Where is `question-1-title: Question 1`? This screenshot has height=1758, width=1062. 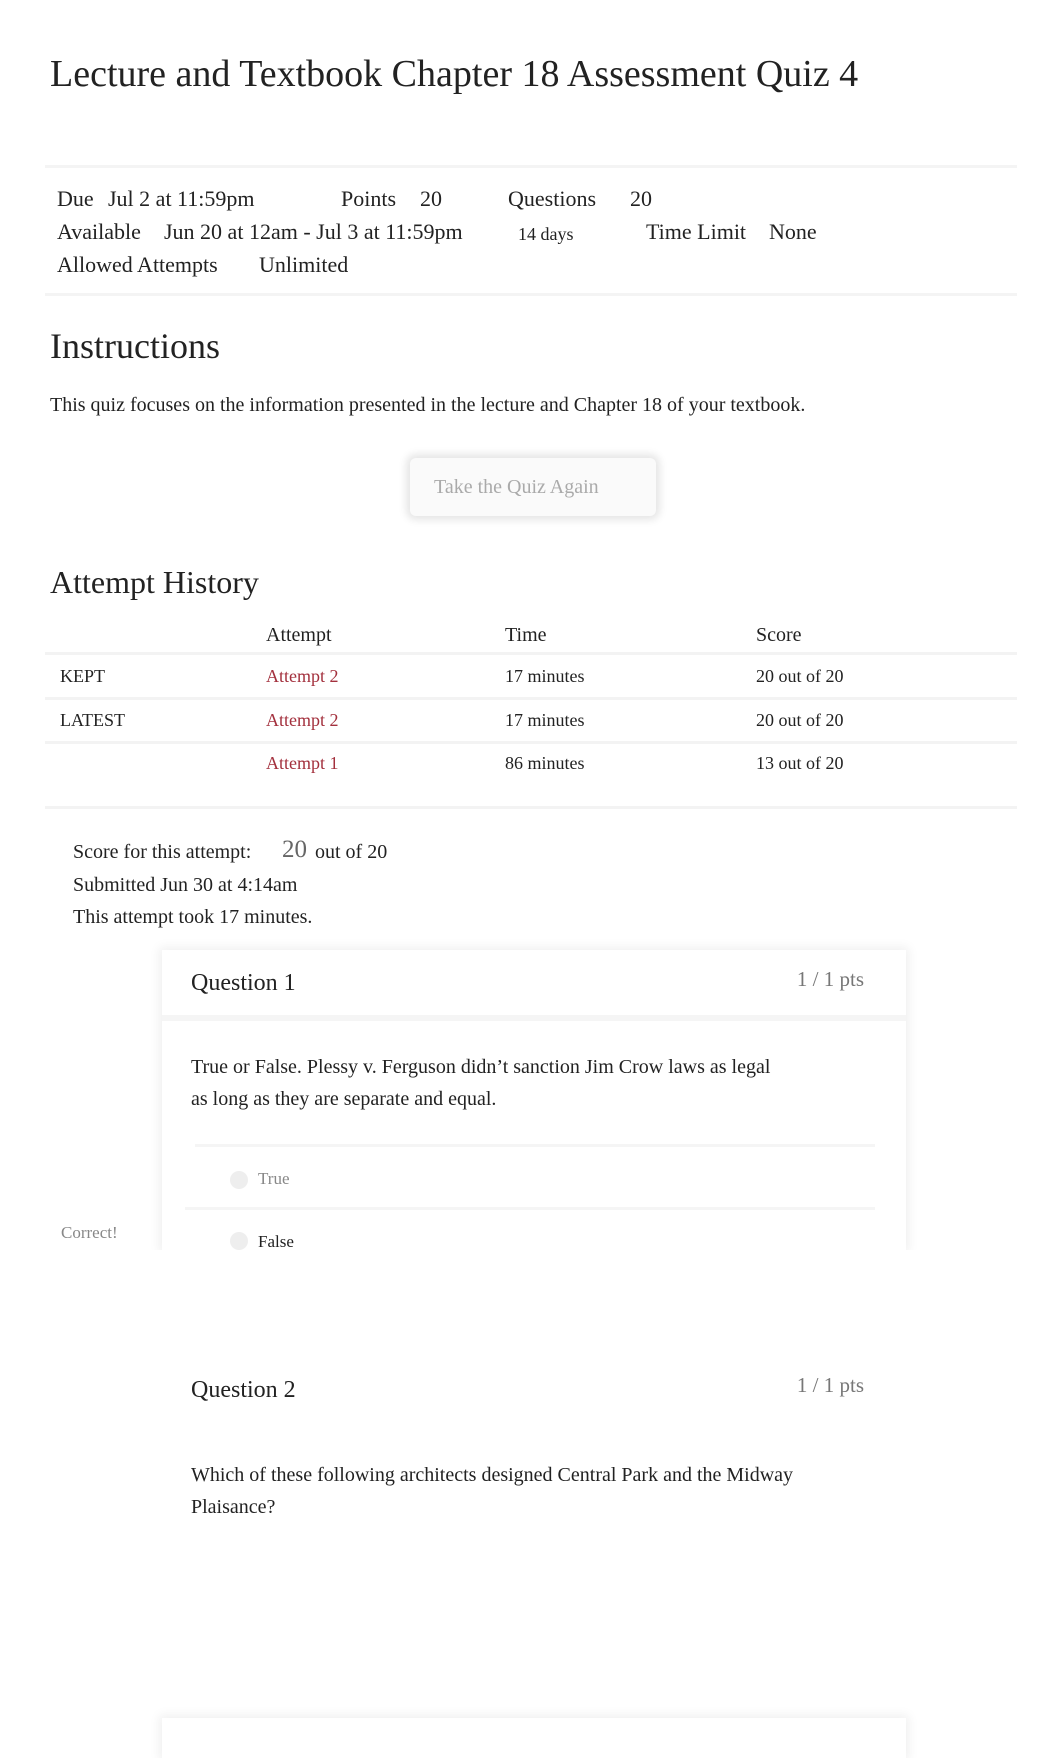
question-1-title: Question 1 is located at coordinates (243, 983).